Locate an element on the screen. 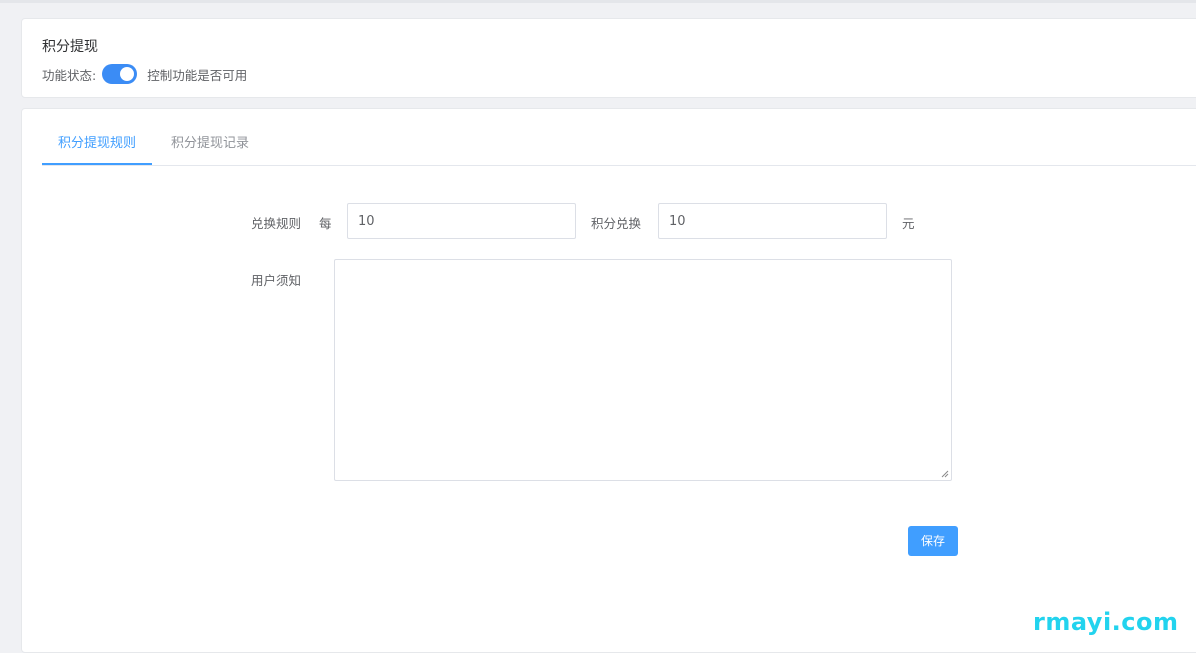 Image resolution: width=1196 pixels, height=653 pixels. user-notice-label: 用户须知 is located at coordinates (276, 280).